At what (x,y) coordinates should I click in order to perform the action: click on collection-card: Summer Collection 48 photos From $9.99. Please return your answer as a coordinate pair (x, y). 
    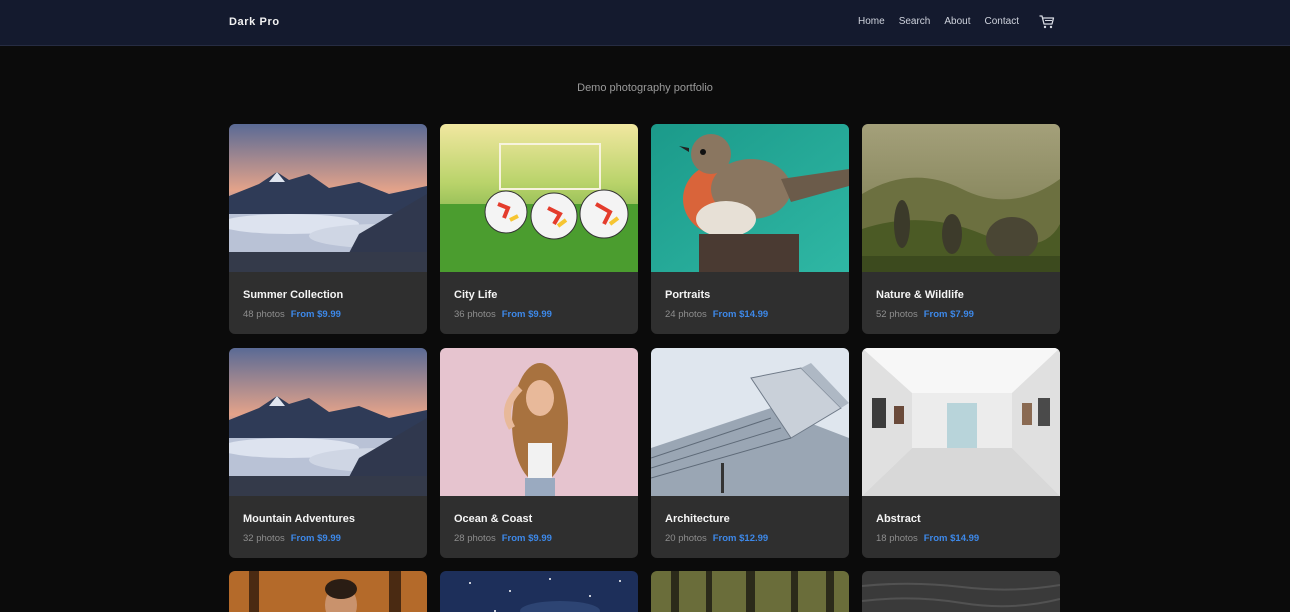
    Looking at the image, I should click on (328, 229).